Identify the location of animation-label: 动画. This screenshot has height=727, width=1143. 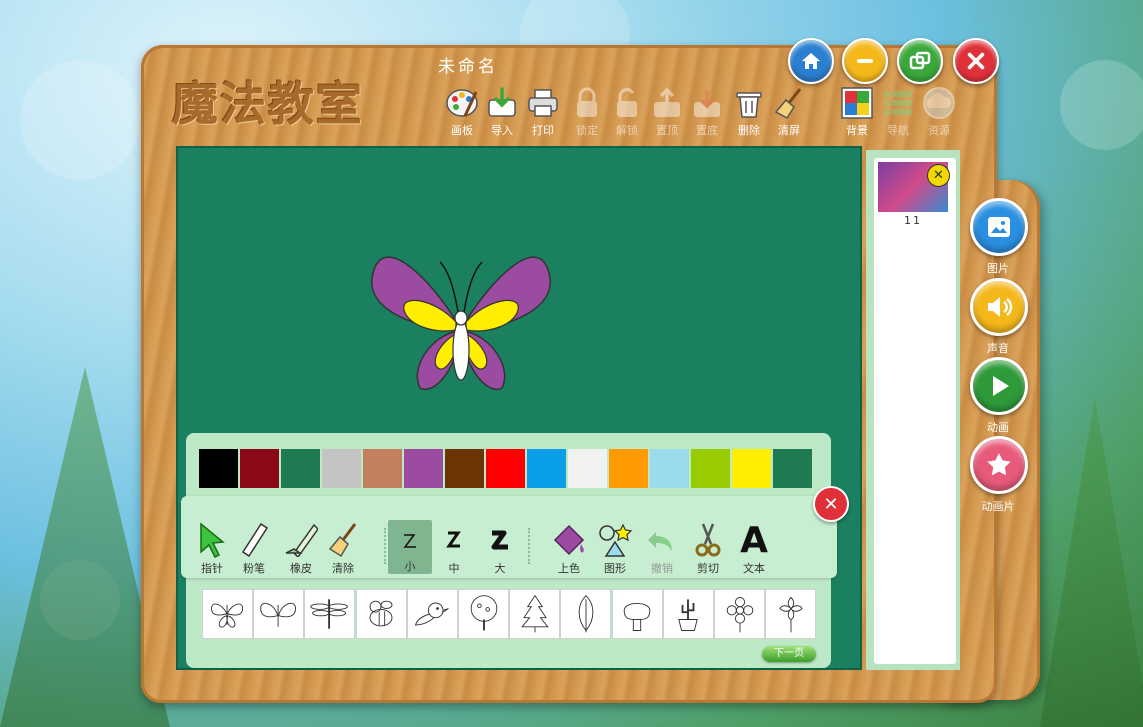
(998, 427).